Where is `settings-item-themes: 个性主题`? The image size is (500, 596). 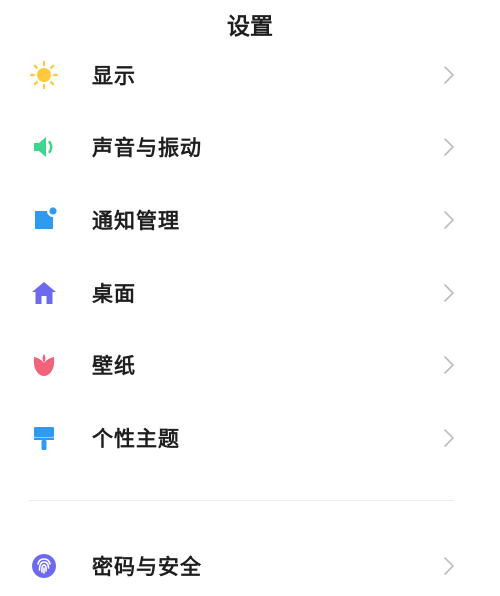 settings-item-themes: 个性主题 is located at coordinates (250, 438).